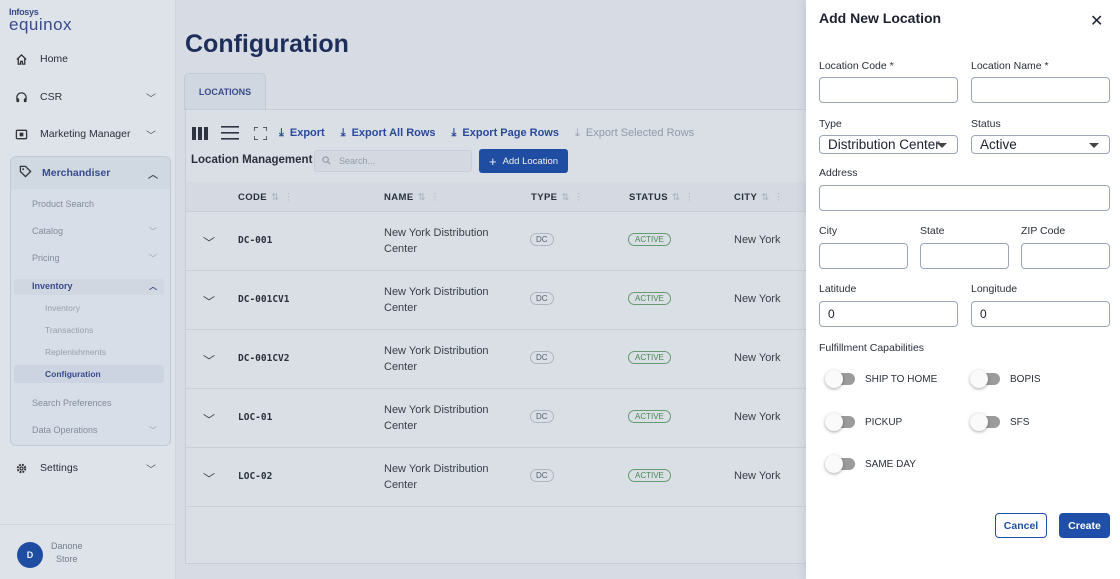 This screenshot has width=1120, height=579. What do you see at coordinates (1040, 90) in the screenshot?
I see `location-name-field` at bounding box center [1040, 90].